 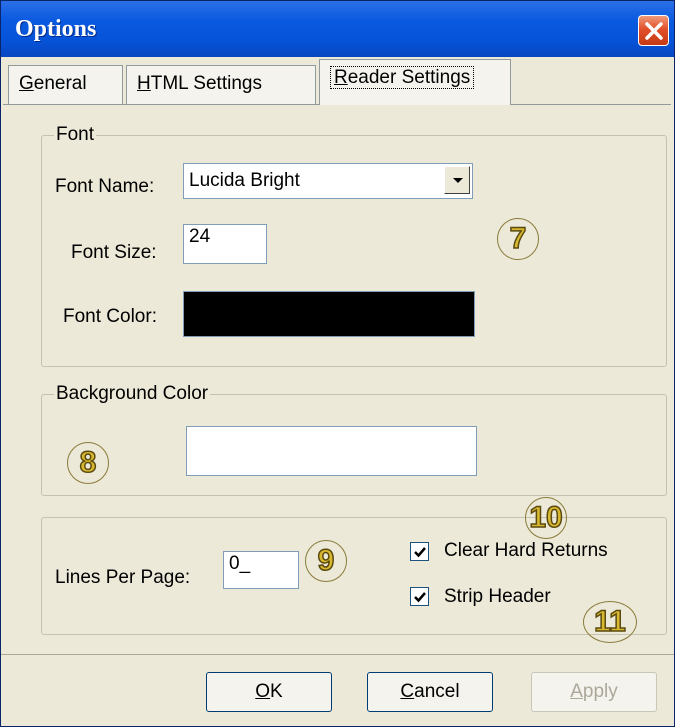 I want to click on apply-label: pply, so click(x=600, y=691).